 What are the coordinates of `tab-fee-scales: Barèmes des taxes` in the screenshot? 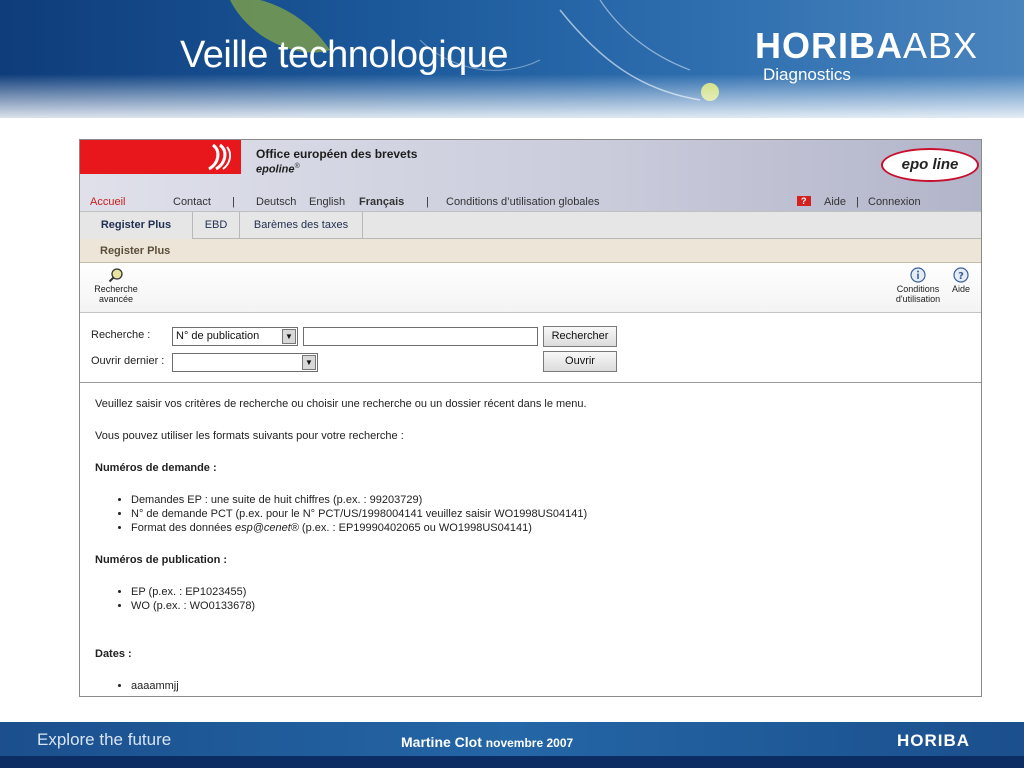 It's located at (301, 225).